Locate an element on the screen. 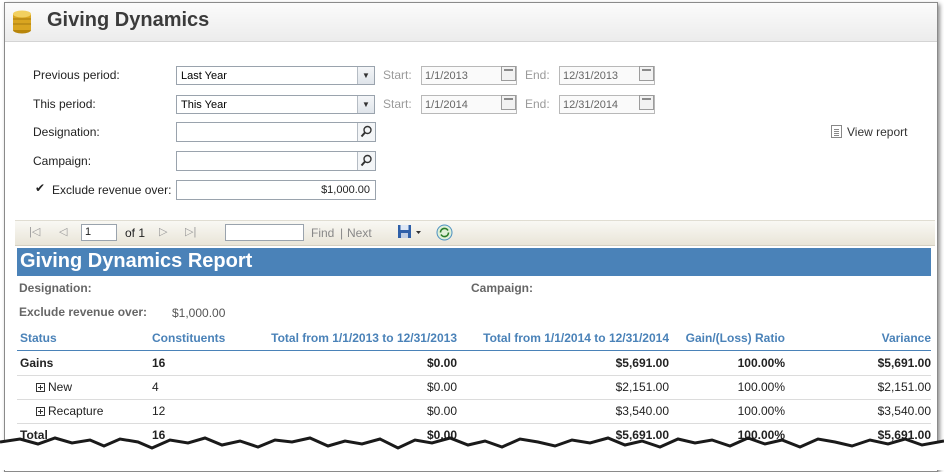  cell-variance: $5,691.00 is located at coordinates (904, 363).